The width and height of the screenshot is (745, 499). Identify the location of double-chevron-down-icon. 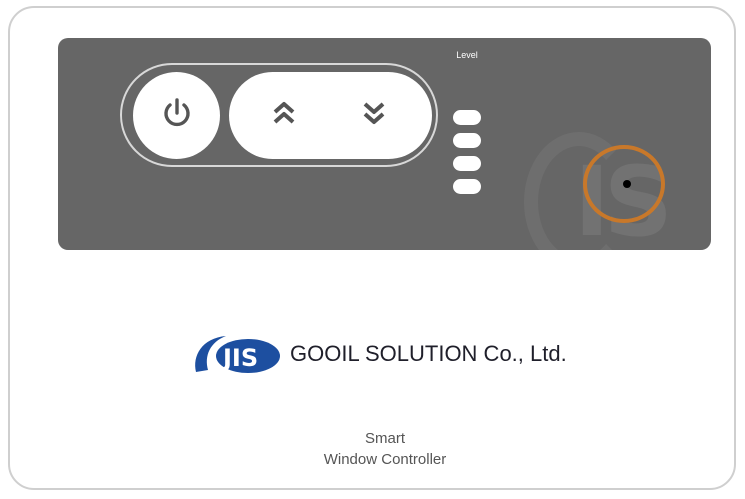
(374, 115).